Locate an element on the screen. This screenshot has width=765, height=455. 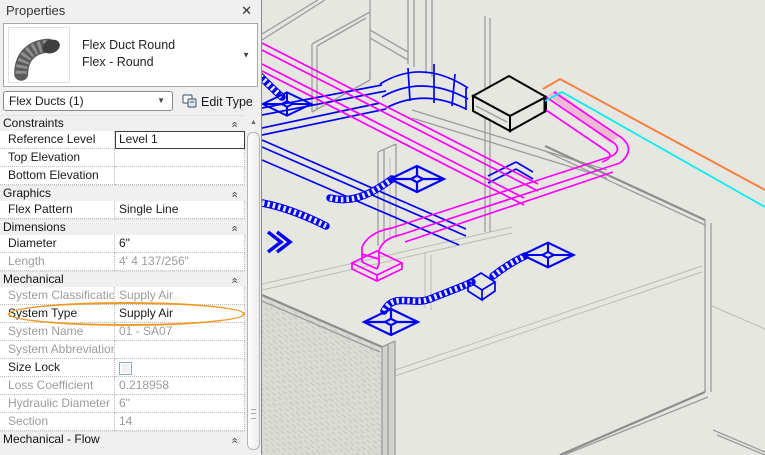
palette-title: Properties is located at coordinates (36, 10).